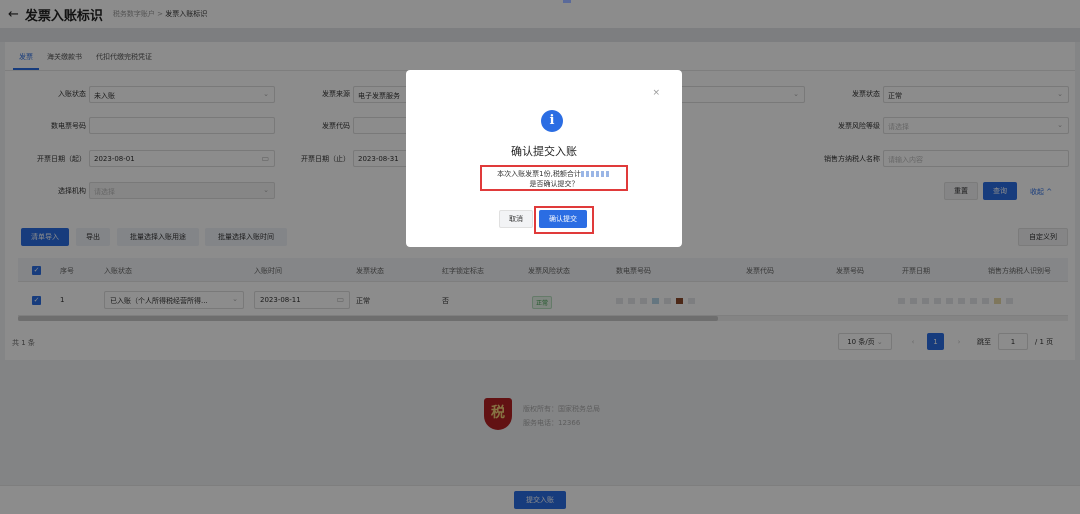 This screenshot has width=1080, height=514. Describe the element at coordinates (516, 219) in the screenshot. I see `cancel-button: 取消` at that location.